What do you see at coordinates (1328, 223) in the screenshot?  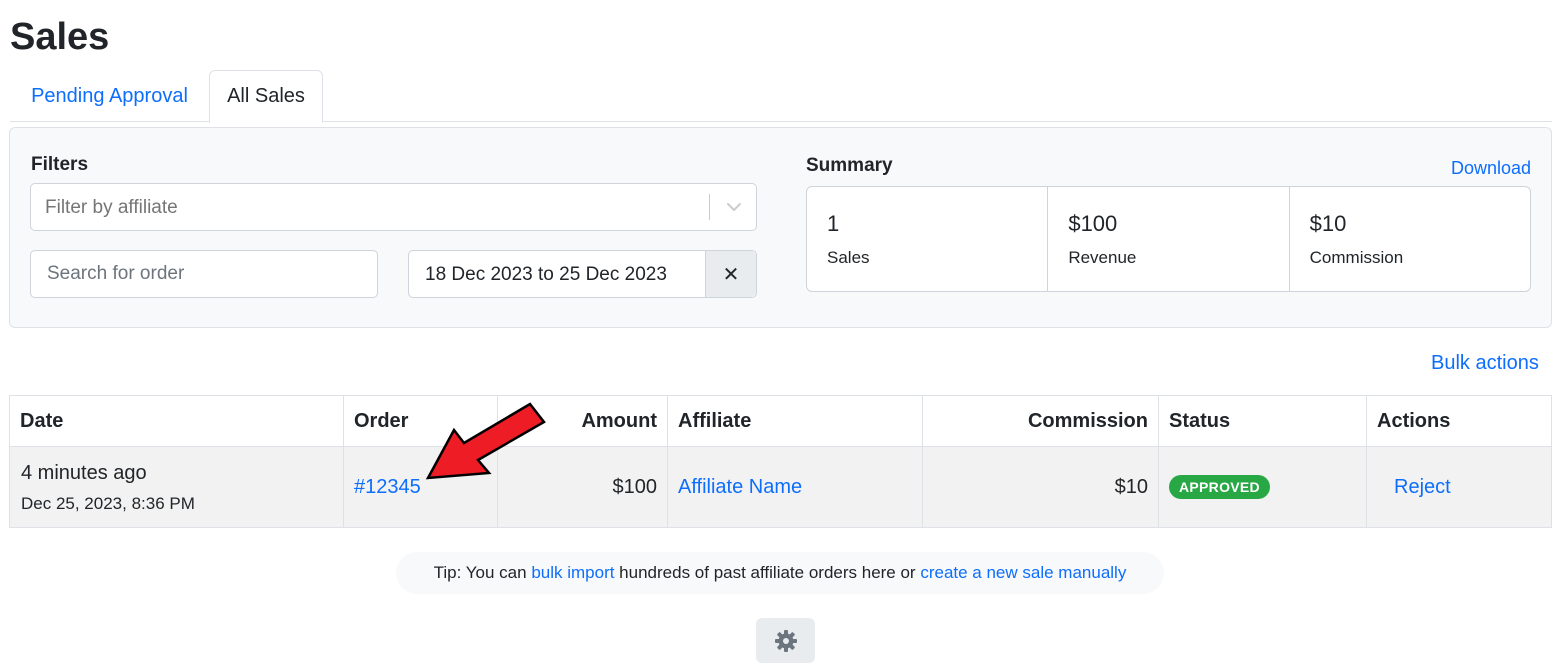 I see `stat-value: $10` at bounding box center [1328, 223].